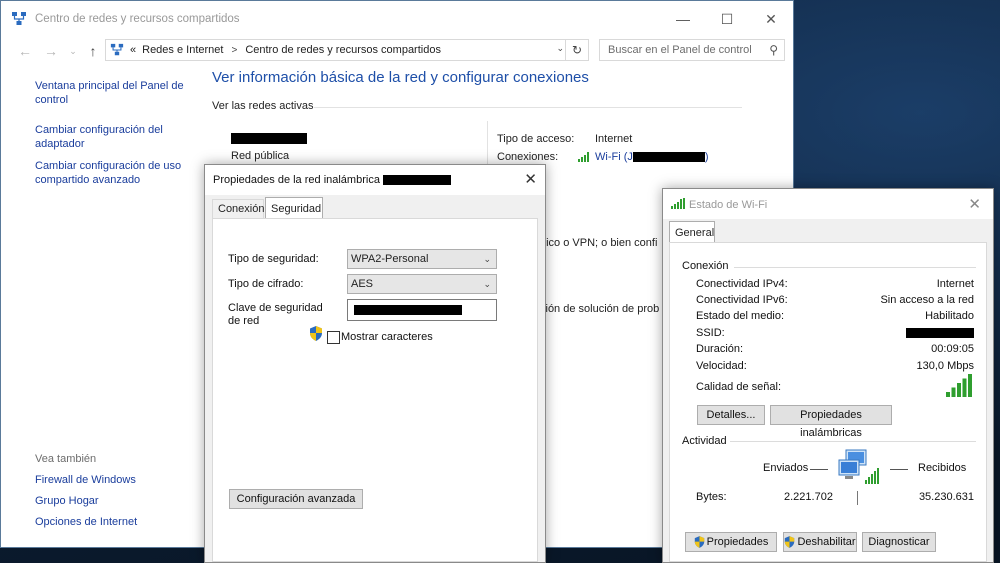 The image size is (1000, 563). I want to click on wifi-connection-suffix: ), so click(706, 157).